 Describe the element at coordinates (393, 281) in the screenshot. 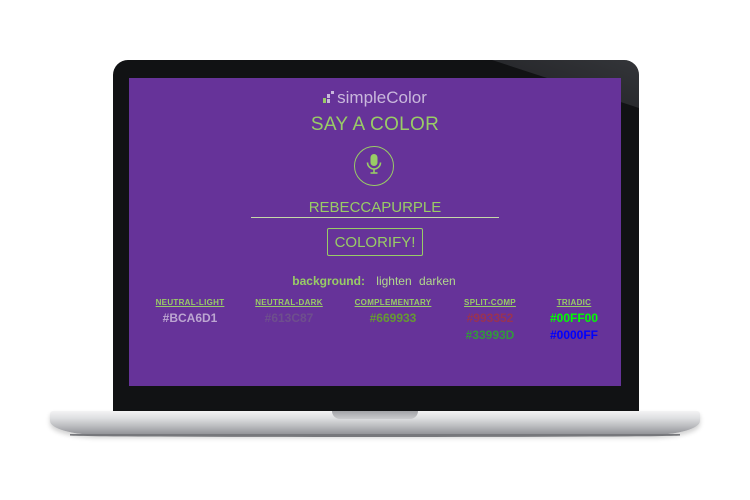

I see `lighten-link: lighten` at that location.